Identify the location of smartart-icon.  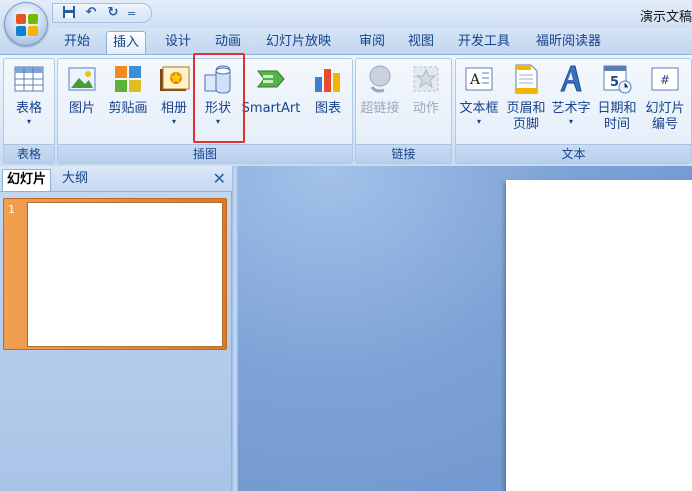
(271, 79).